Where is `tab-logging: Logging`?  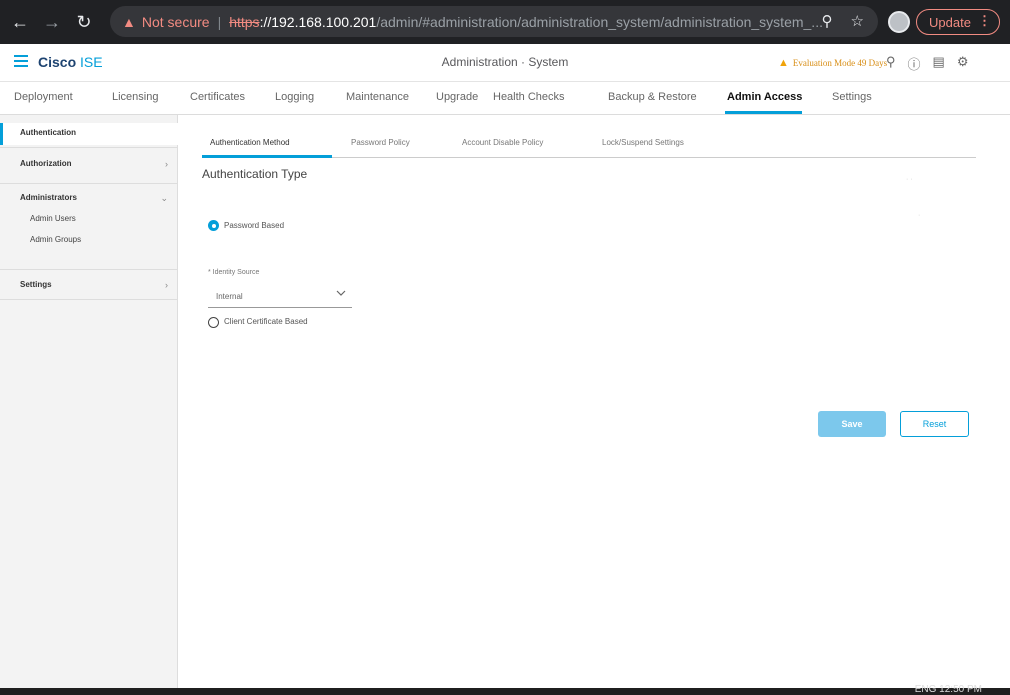
tab-logging: Logging is located at coordinates (294, 97).